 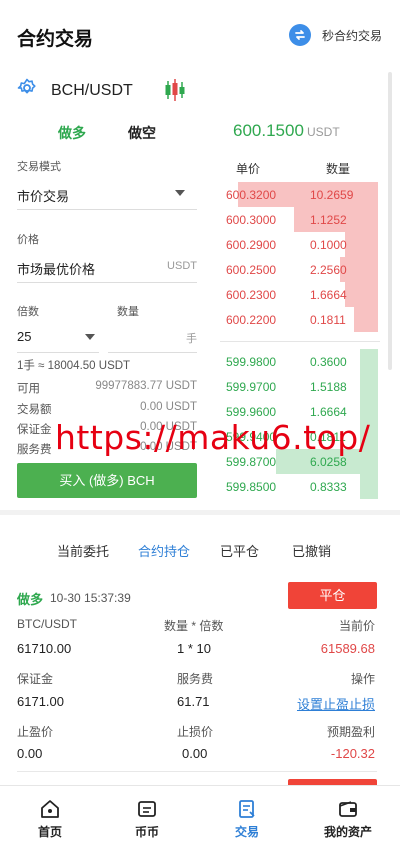 What do you see at coordinates (328, 270) in the screenshot?
I see `order-qty: 2.2560` at bounding box center [328, 270].